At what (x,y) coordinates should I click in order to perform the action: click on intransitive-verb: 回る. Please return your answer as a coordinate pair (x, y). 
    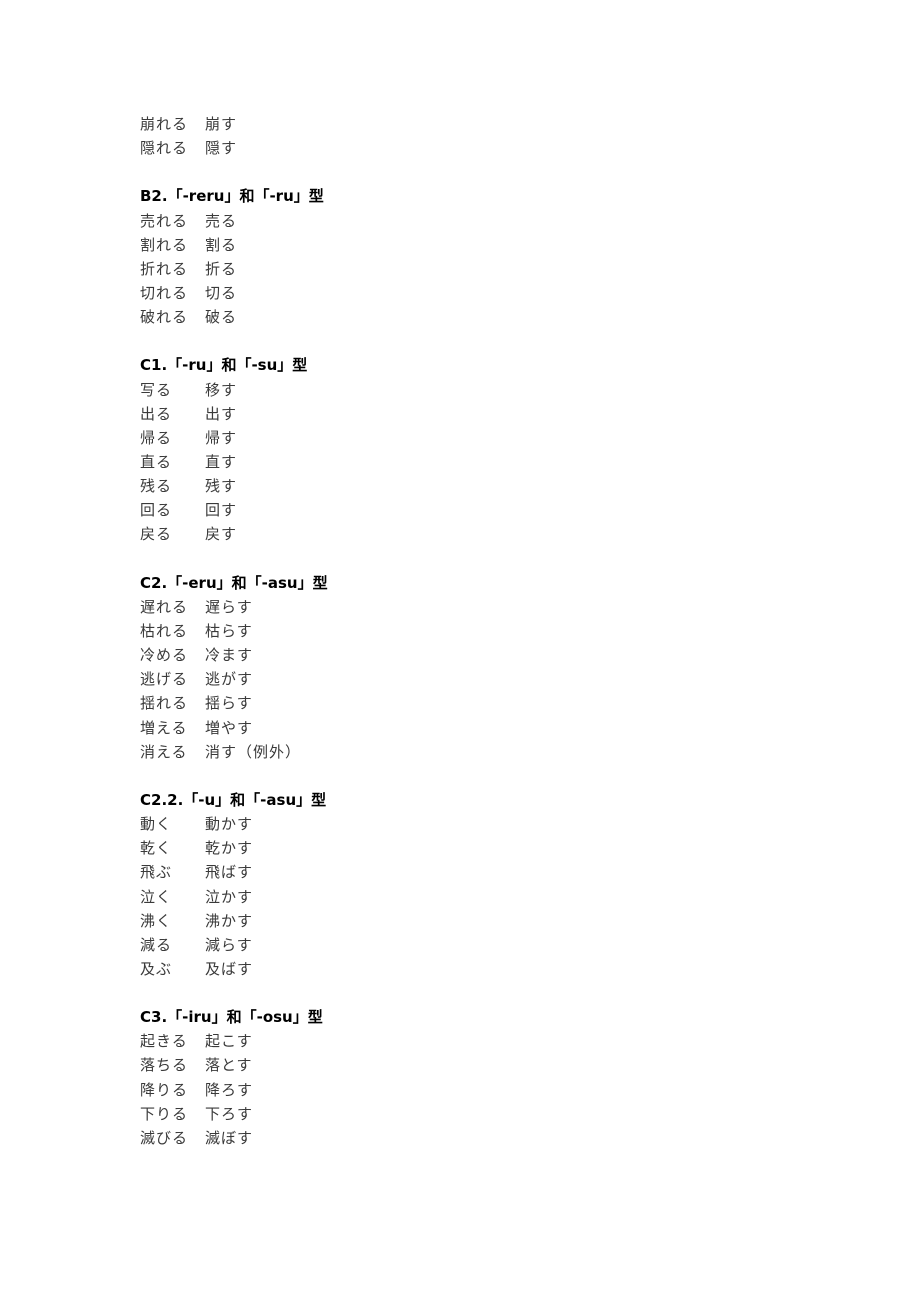
    Looking at the image, I should click on (156, 510).